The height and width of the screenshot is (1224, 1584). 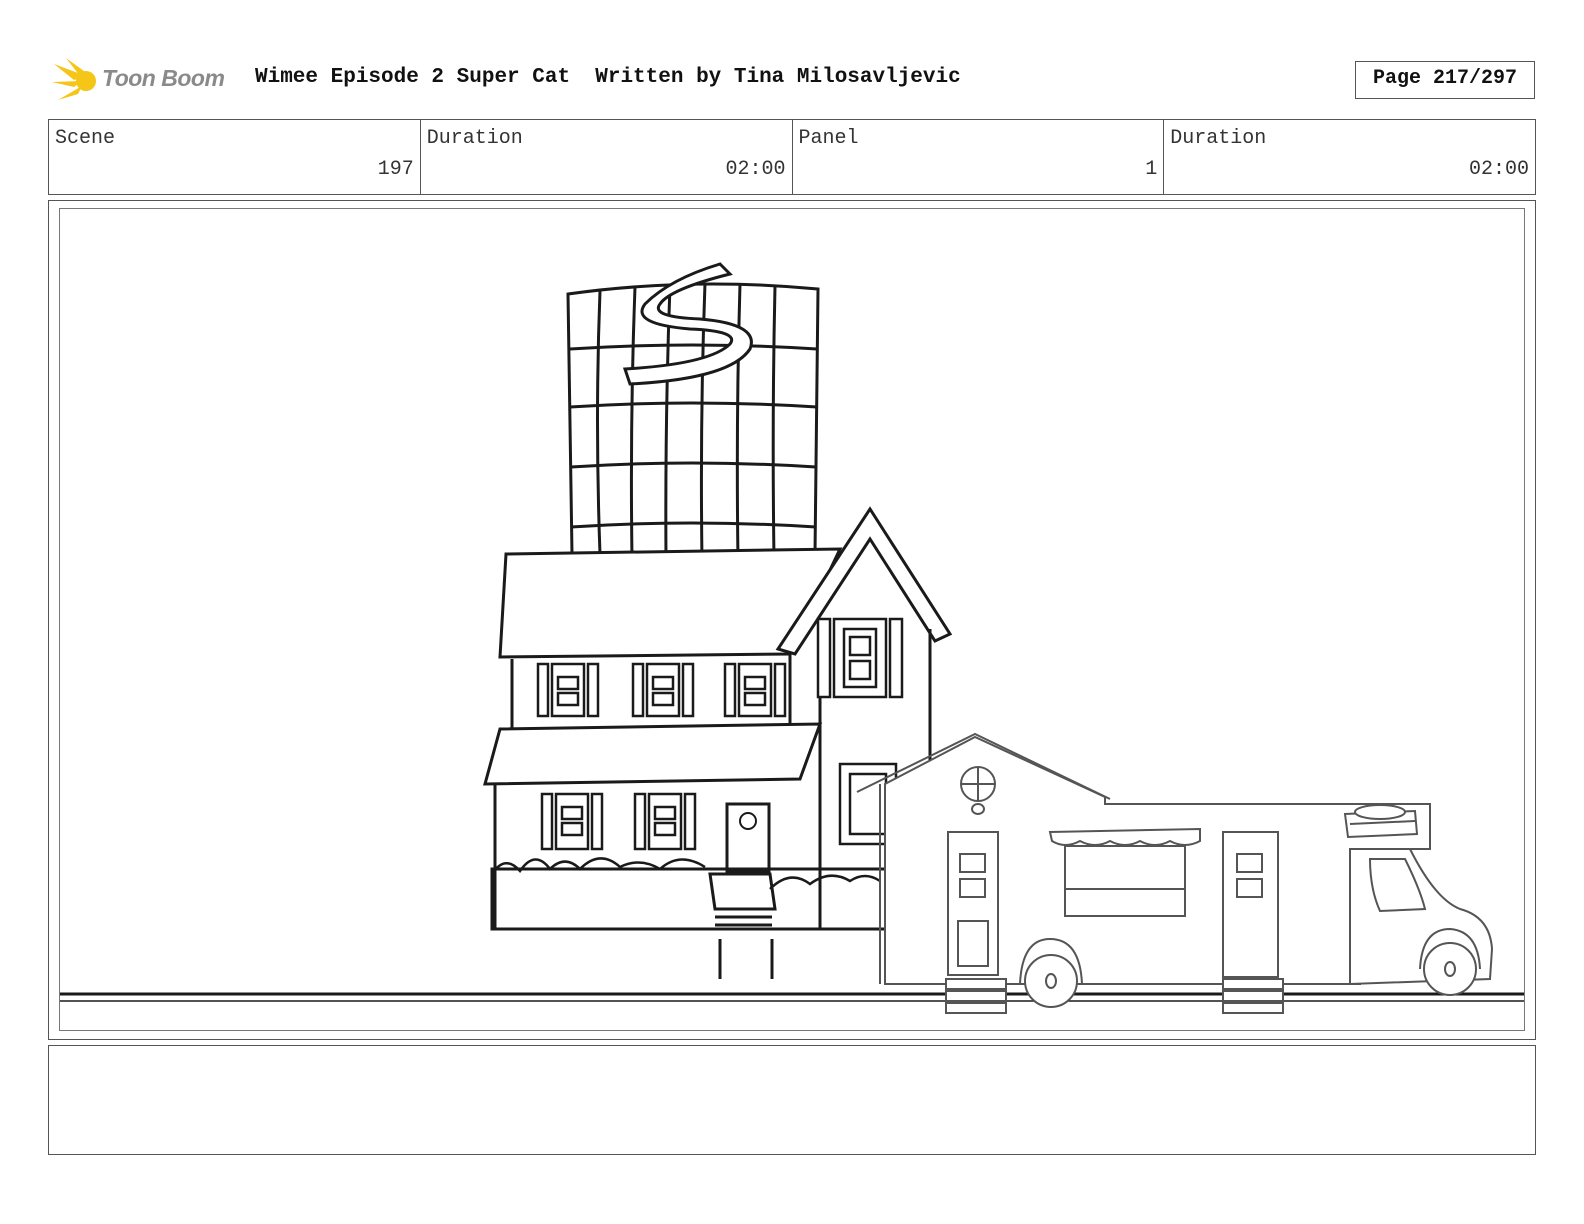 What do you see at coordinates (755, 169) in the screenshot?
I see `scene-duration-value: 02:00` at bounding box center [755, 169].